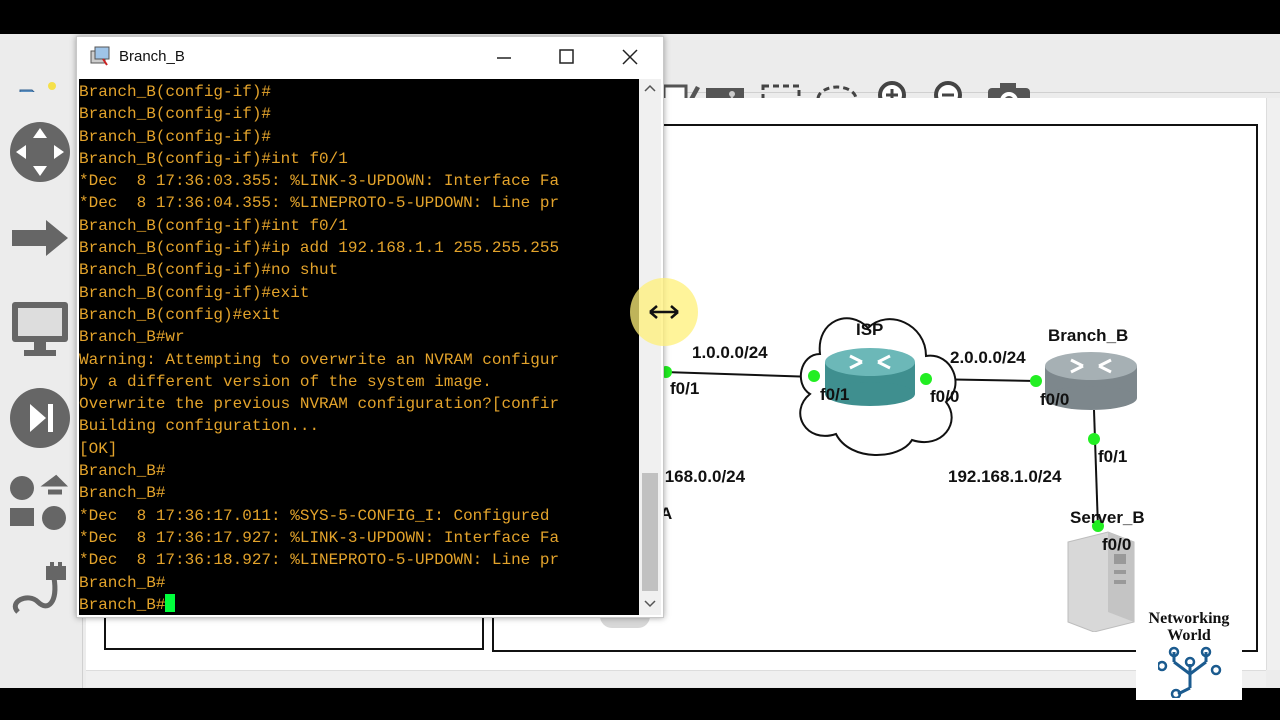 The width and height of the screenshot is (1280, 720). What do you see at coordinates (370, 57) in the screenshot?
I see `terminal-title-bar: Branch_B` at bounding box center [370, 57].